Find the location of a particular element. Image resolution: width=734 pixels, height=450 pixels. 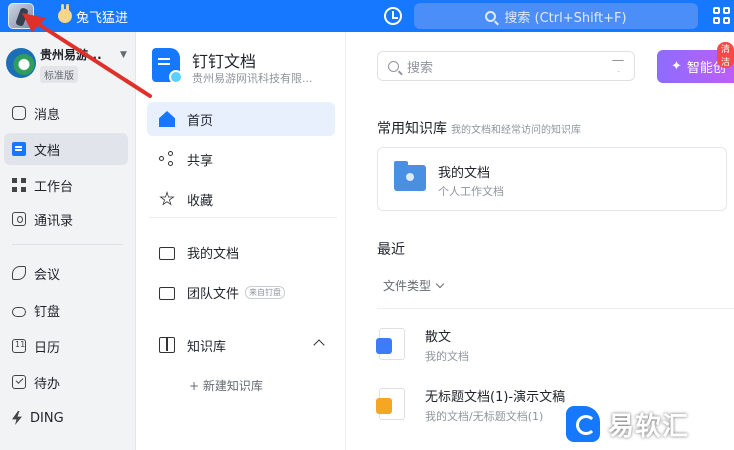

docs-nav-knowledge-base: 知识库 is located at coordinates (241, 345).